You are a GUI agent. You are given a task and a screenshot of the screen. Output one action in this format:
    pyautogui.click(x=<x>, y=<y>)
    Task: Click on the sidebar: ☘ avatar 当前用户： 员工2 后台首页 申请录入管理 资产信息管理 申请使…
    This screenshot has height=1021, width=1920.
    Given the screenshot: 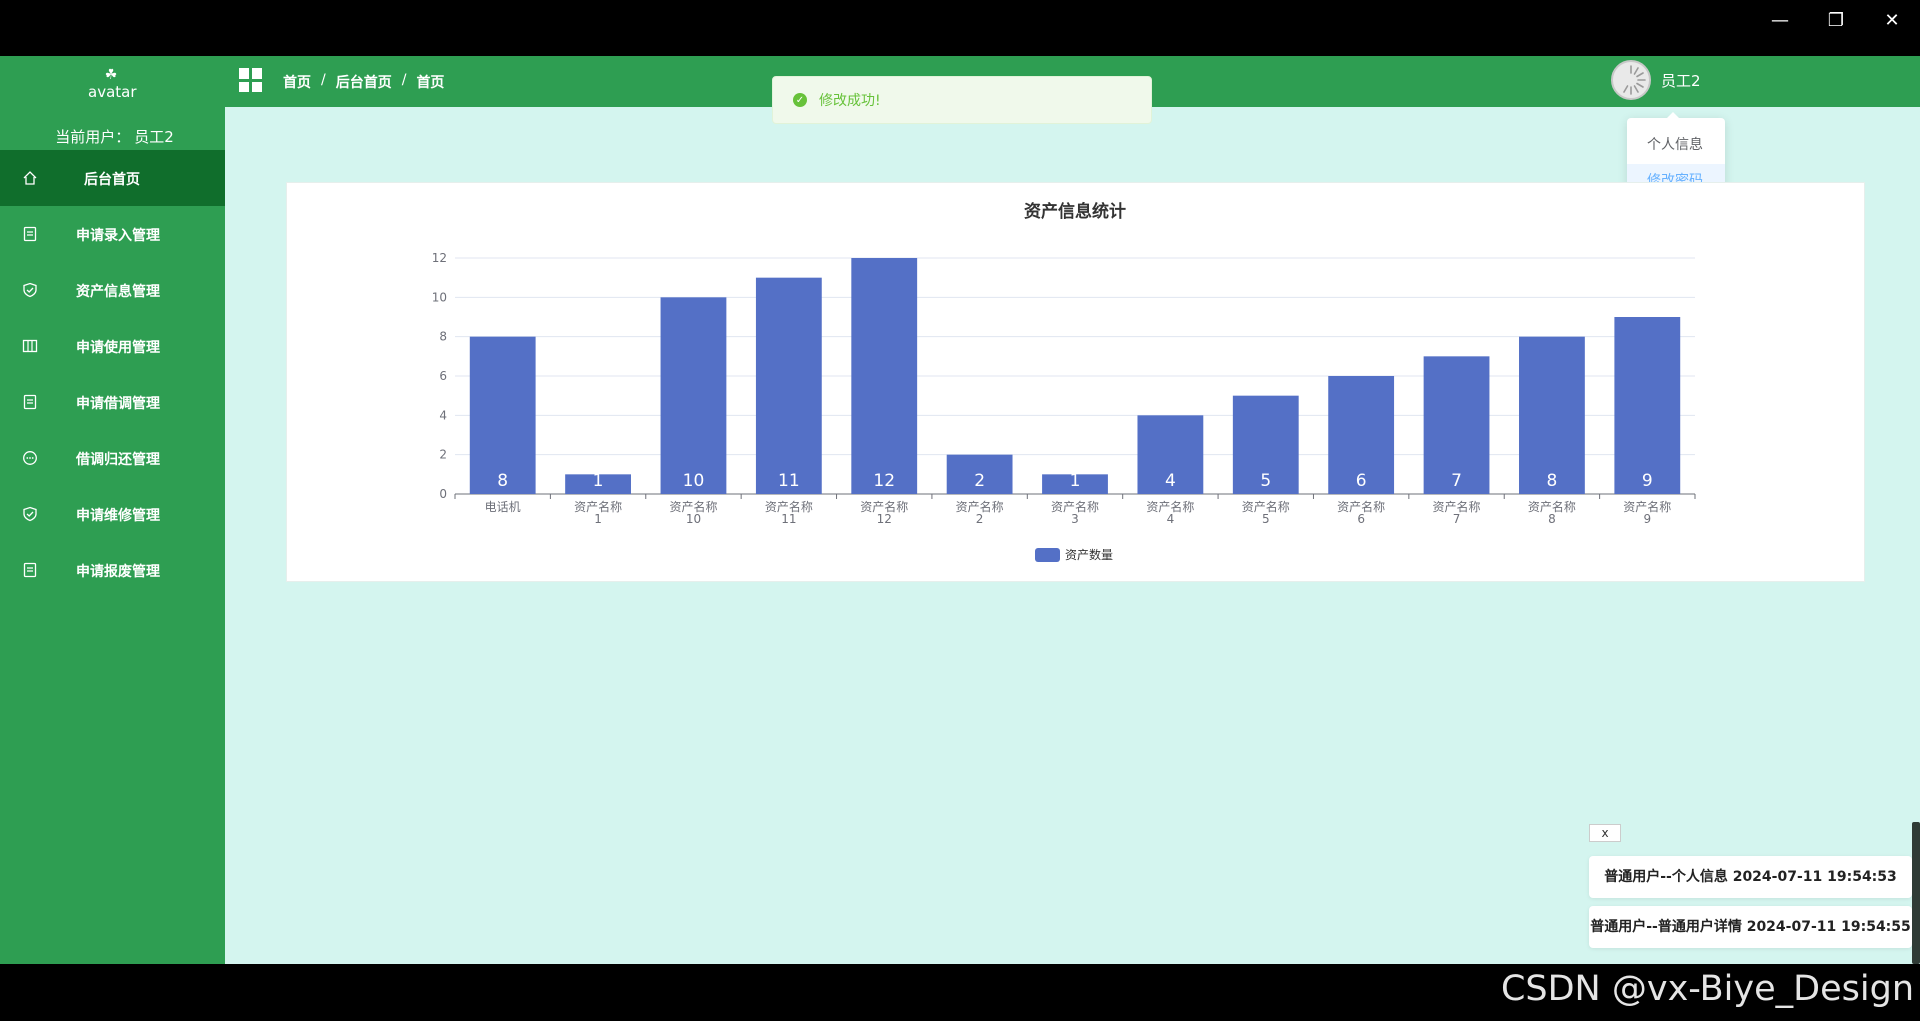 What is the action you would take?
    pyautogui.click(x=112, y=510)
    